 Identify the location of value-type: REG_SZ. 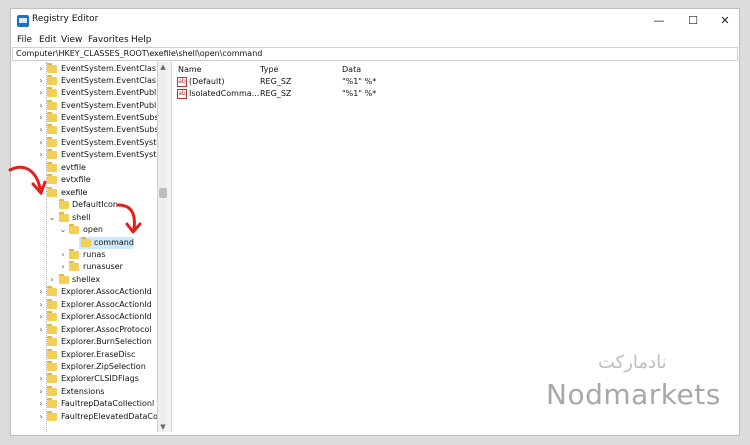
(276, 81).